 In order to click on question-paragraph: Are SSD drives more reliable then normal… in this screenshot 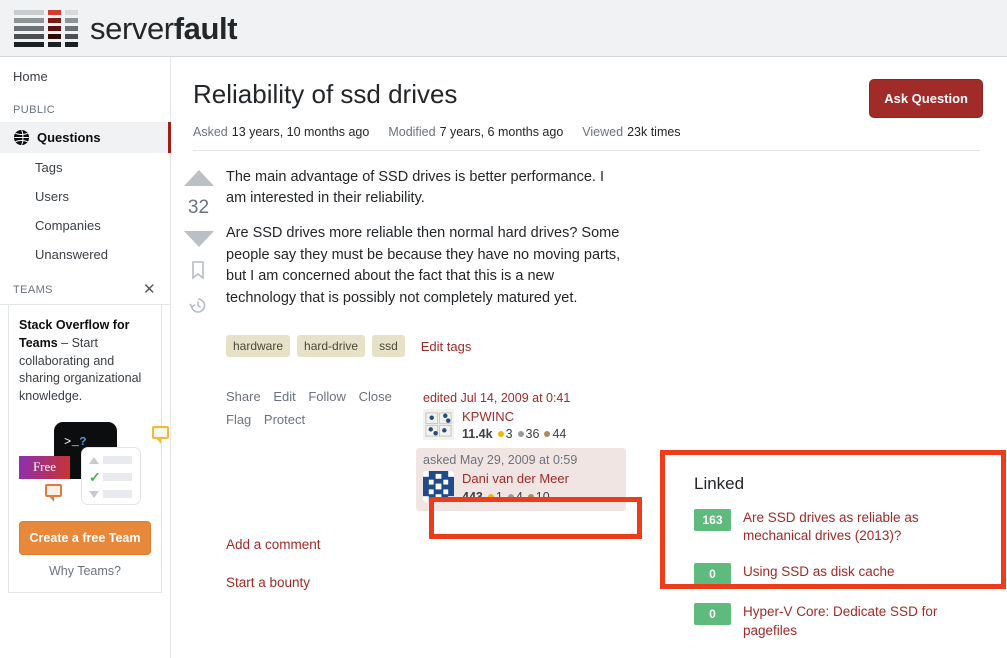, I will do `click(423, 265)`.